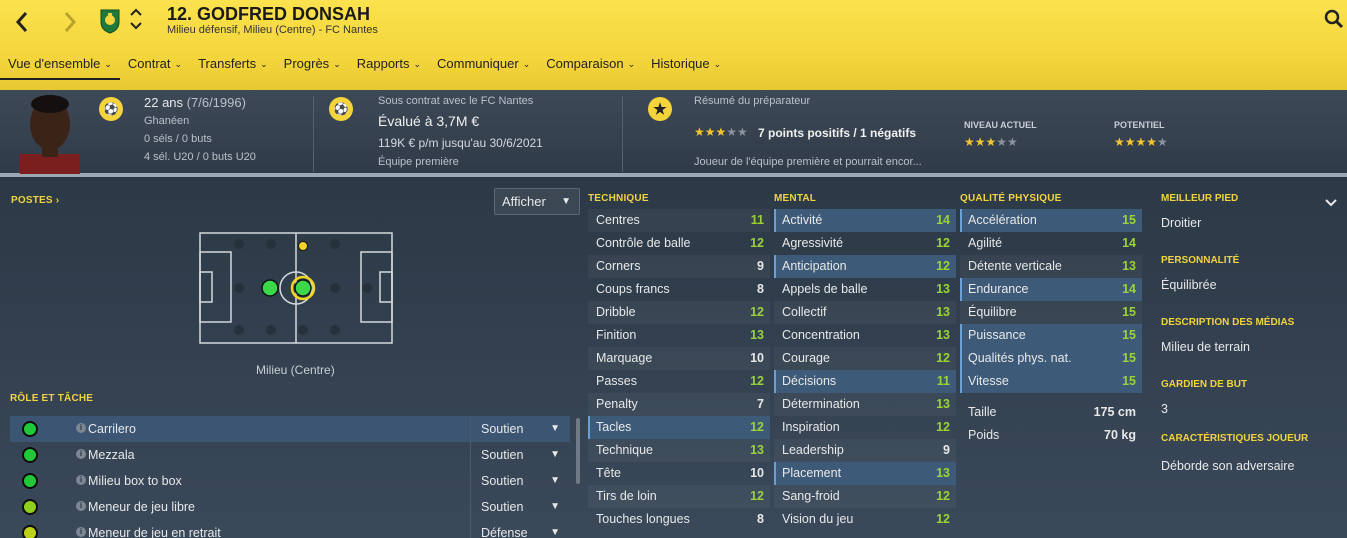 The width and height of the screenshot is (1347, 538). I want to click on player-caps: 0 séls / 0 buts, so click(178, 139).